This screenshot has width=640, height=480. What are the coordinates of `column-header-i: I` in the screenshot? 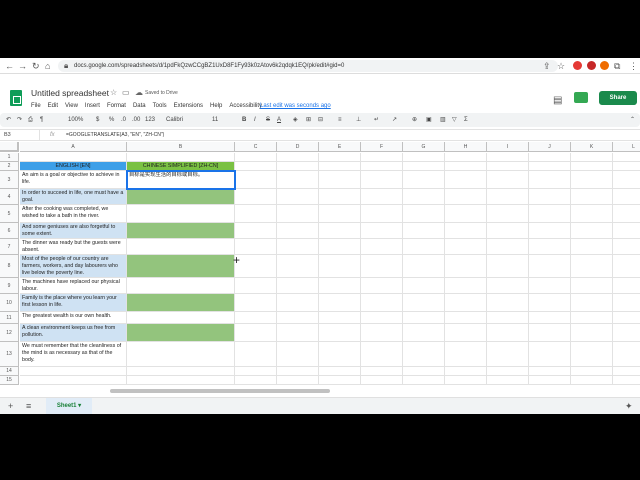 It's located at (508, 147).